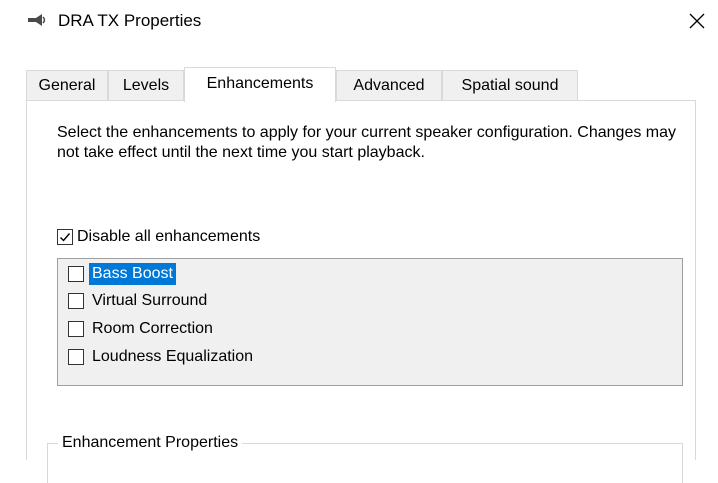 Image resolution: width=718 pixels, height=483 pixels. I want to click on title-bar: DRA TX Properties, so click(359, 22).